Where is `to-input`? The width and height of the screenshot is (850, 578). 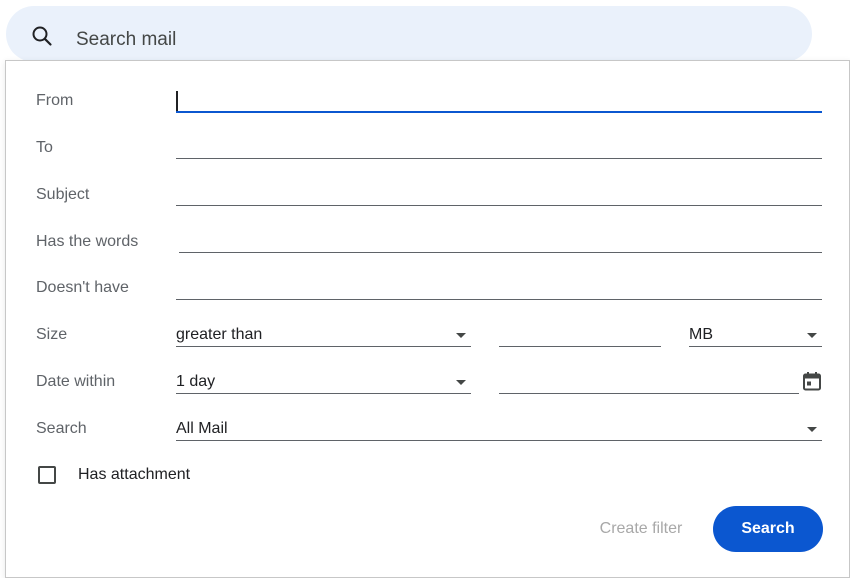
to-input is located at coordinates (499, 158).